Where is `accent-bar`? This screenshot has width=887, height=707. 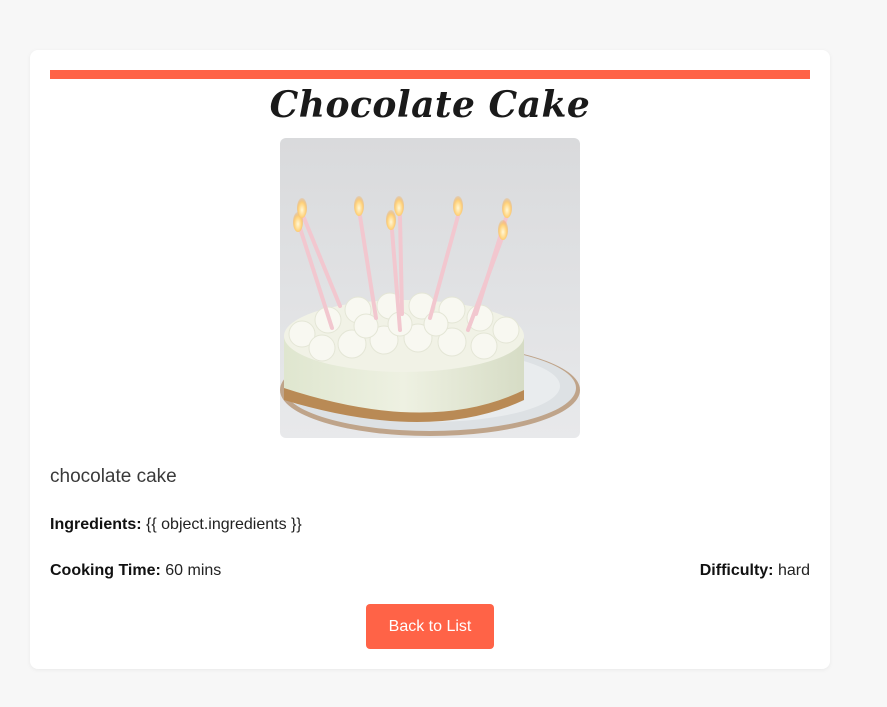
accent-bar is located at coordinates (430, 74).